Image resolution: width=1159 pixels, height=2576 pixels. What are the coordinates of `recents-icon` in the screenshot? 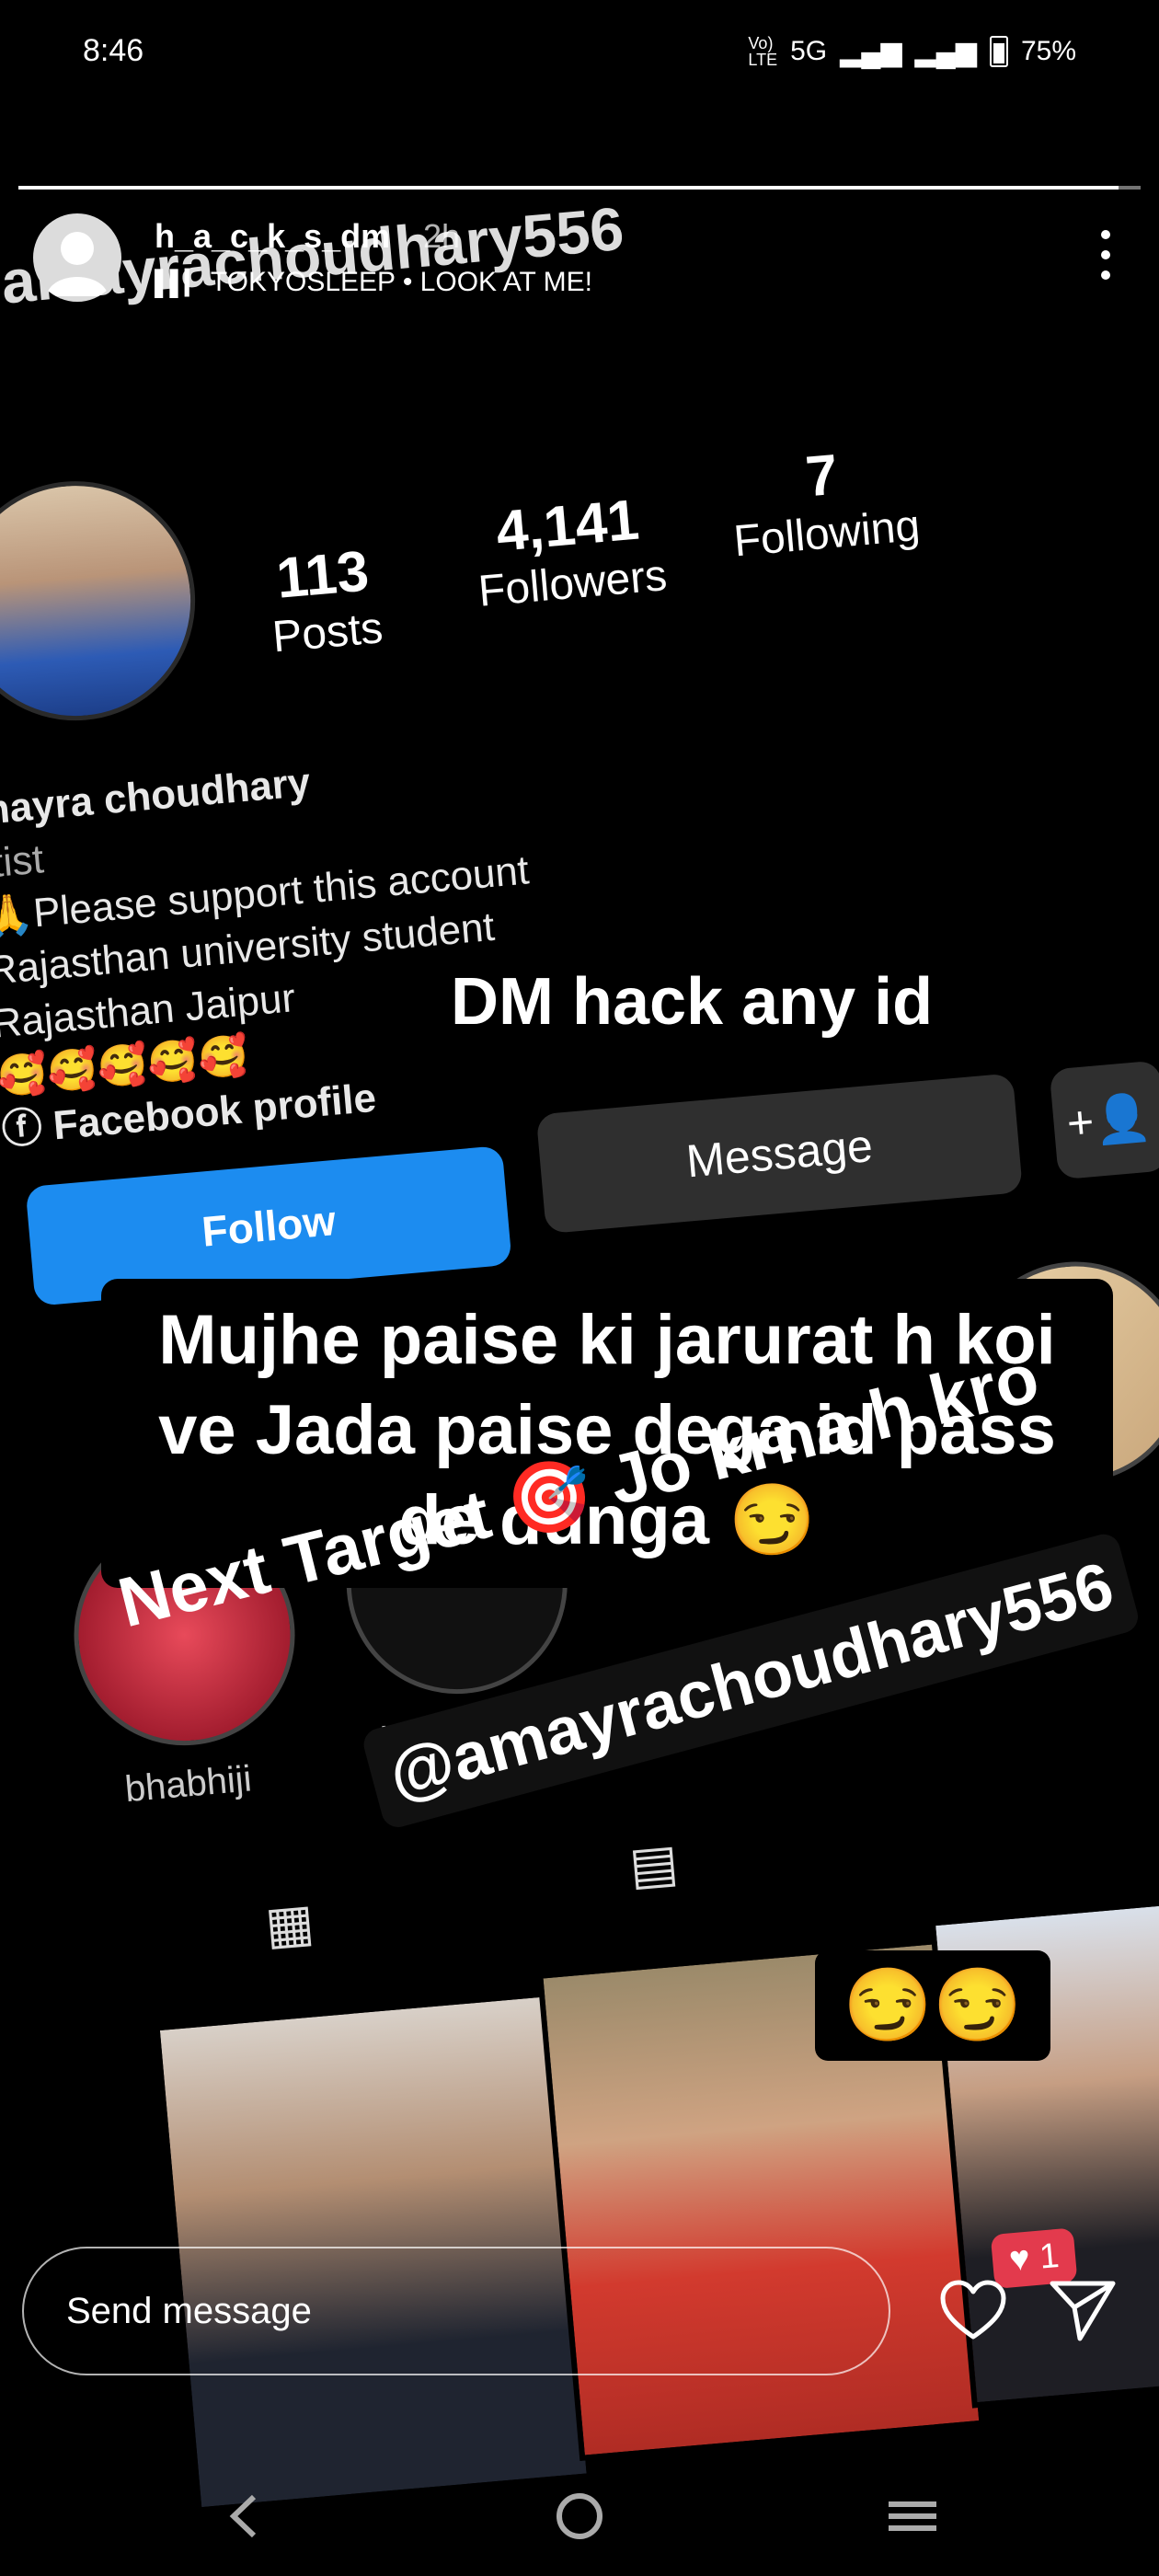 It's located at (912, 2516).